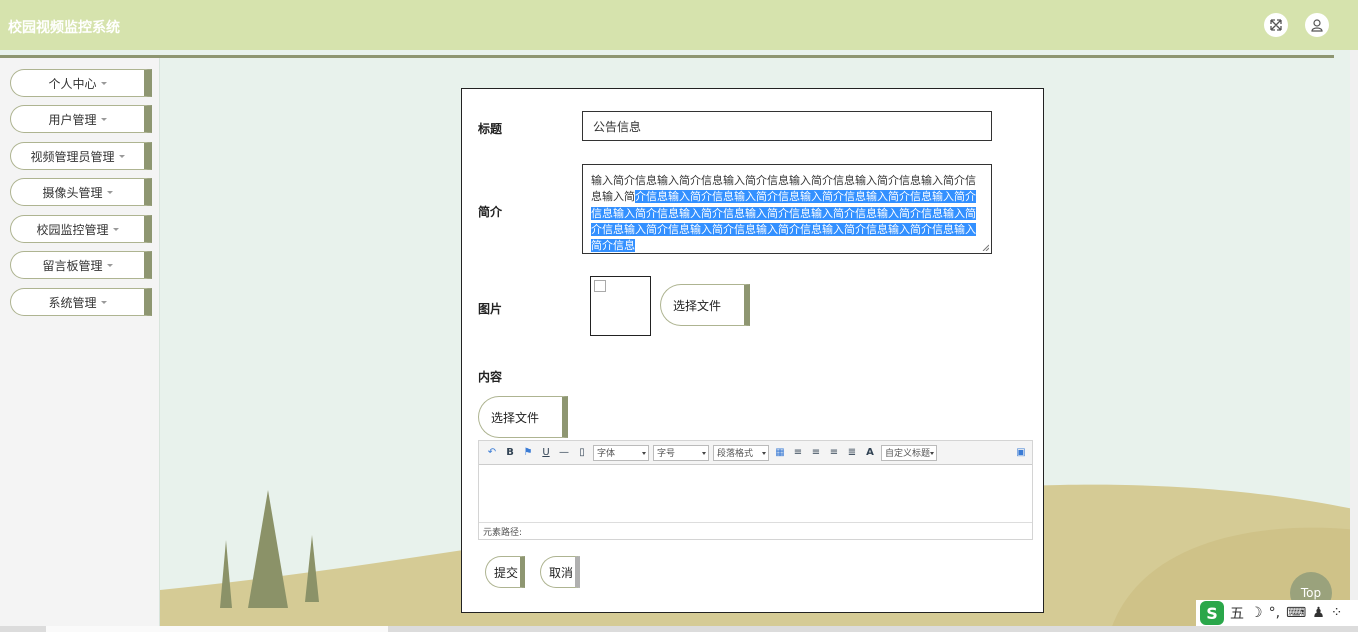  I want to click on element-path-label: 元素路径:, so click(503, 533).